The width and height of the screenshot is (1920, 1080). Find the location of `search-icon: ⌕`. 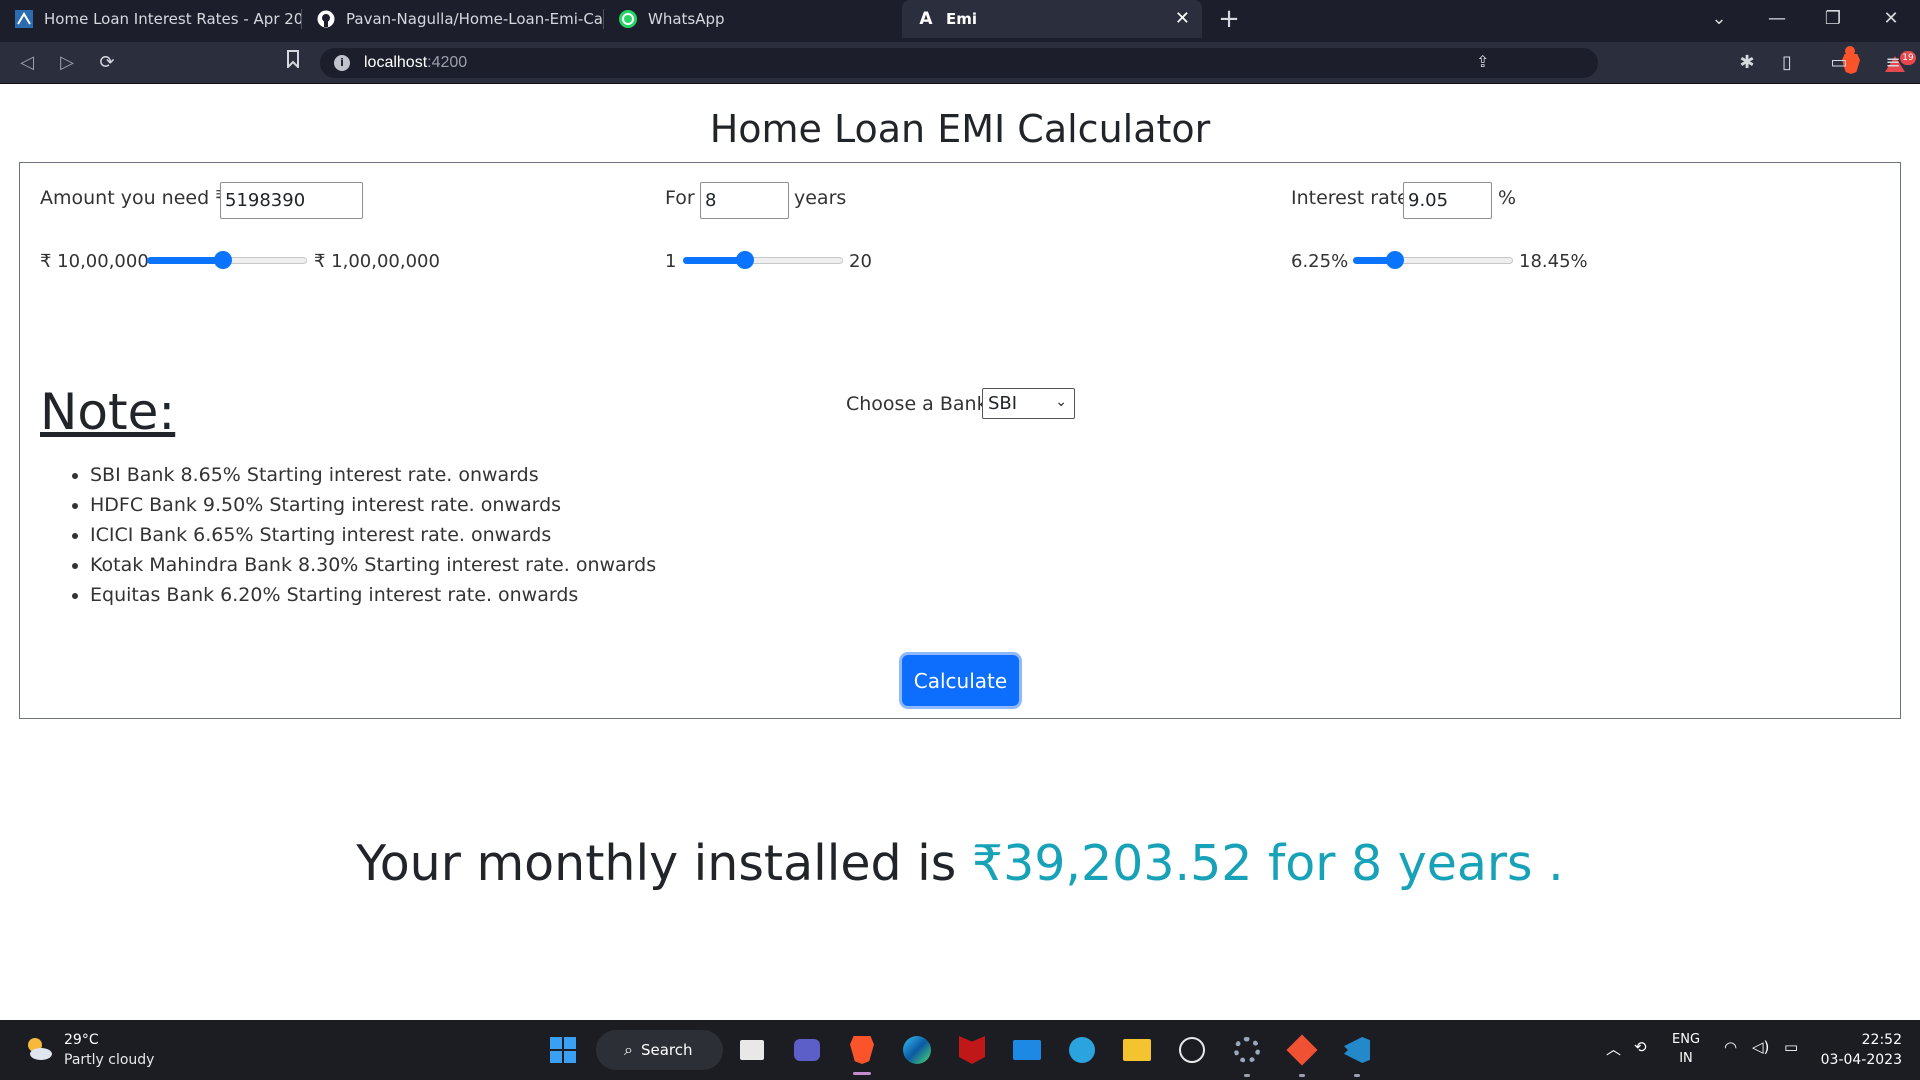

search-icon: ⌕ is located at coordinates (628, 1049).